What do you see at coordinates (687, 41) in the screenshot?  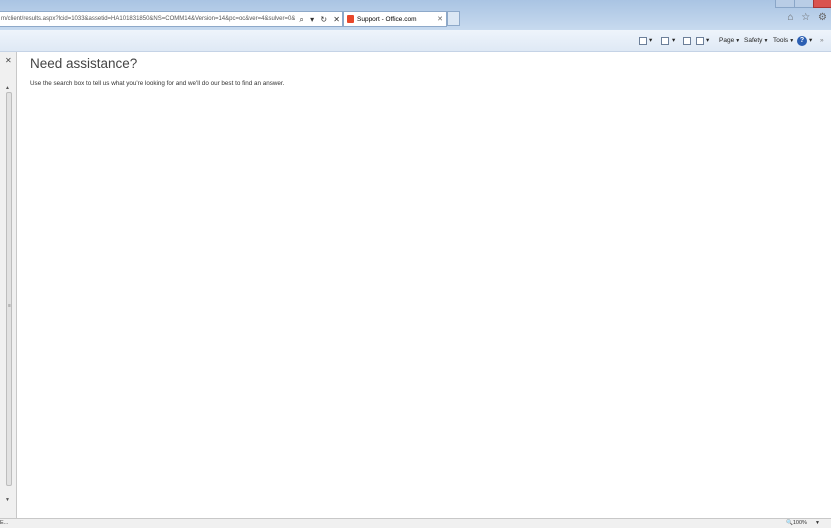 I see `mail-icon` at bounding box center [687, 41].